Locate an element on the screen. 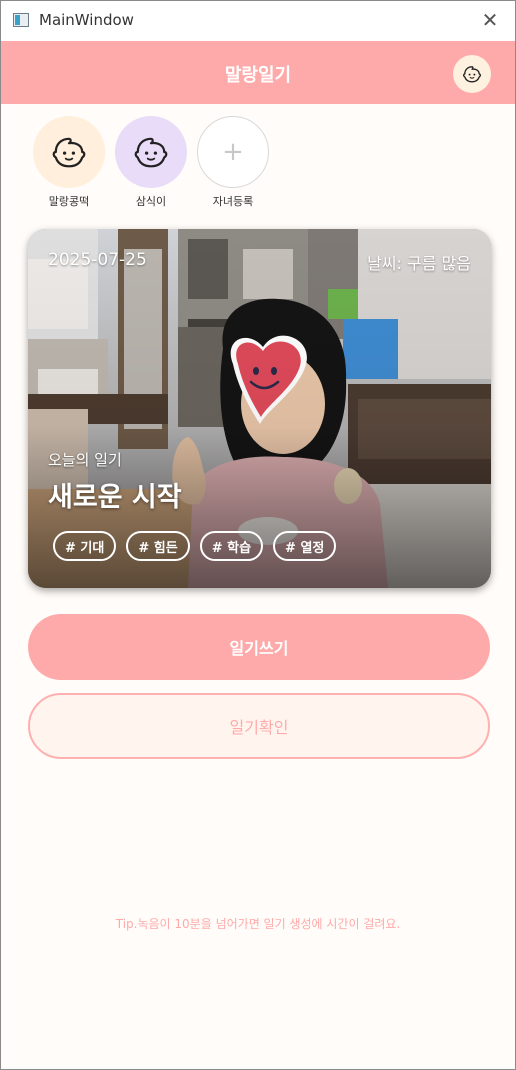 This screenshot has height=1070, width=516. child-item-mallang: 말랑콩떡 is located at coordinates (69, 166).